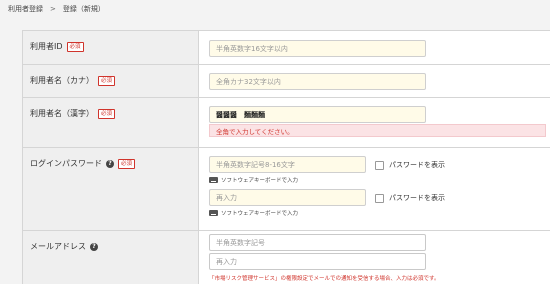 The width and height of the screenshot is (550, 284). I want to click on name-kana-input: 全角カナ32文字以内, so click(317, 81).